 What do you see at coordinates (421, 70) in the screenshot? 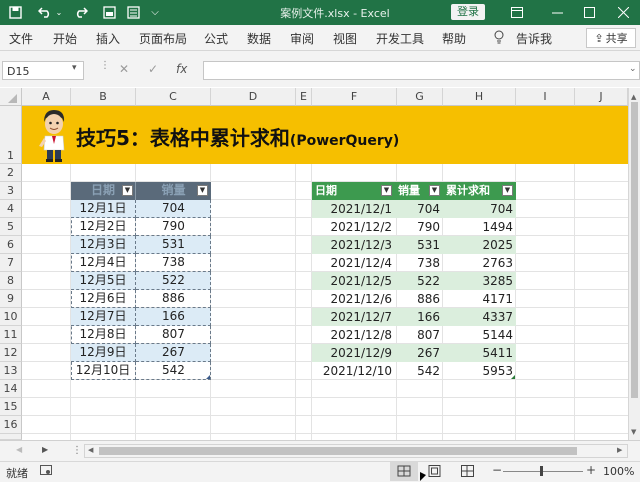
I see `formula-input` at bounding box center [421, 70].